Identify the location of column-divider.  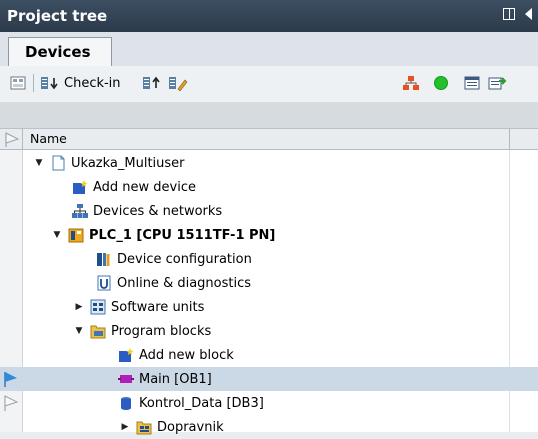
(509, 139).